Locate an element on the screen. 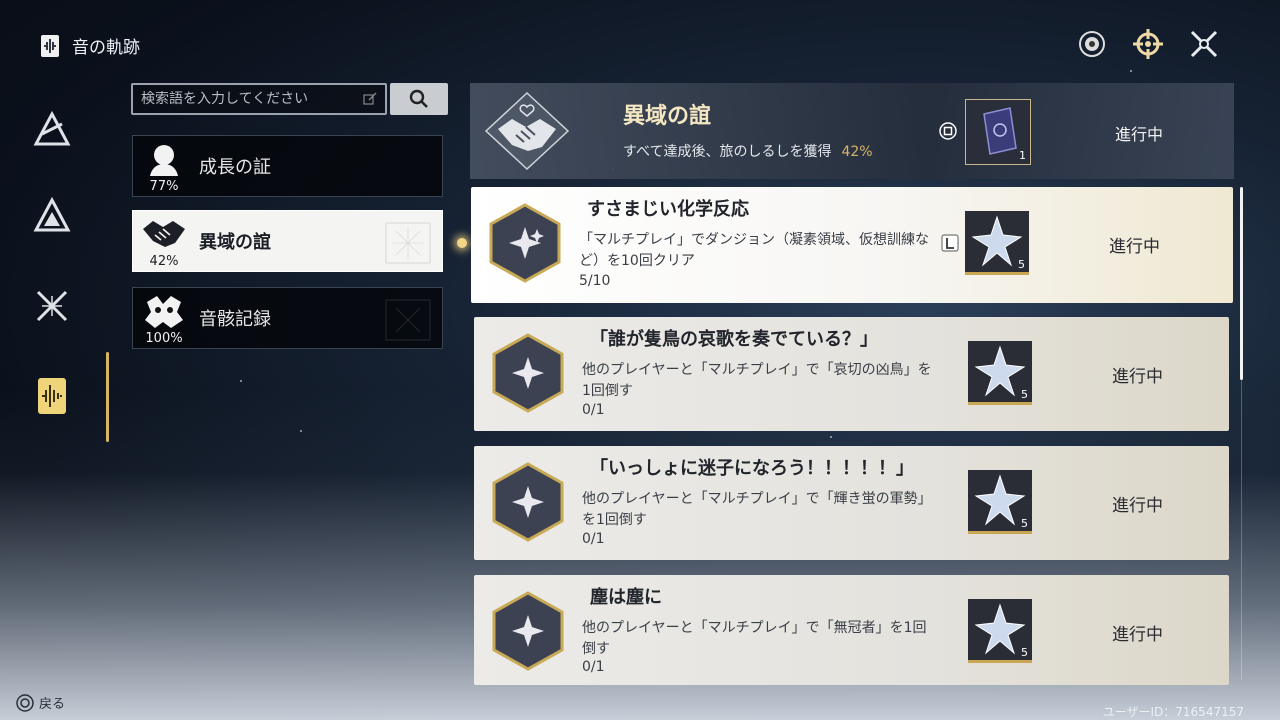 This screenshot has width=1280, height=720. scrollbar is located at coordinates (1241, 283).